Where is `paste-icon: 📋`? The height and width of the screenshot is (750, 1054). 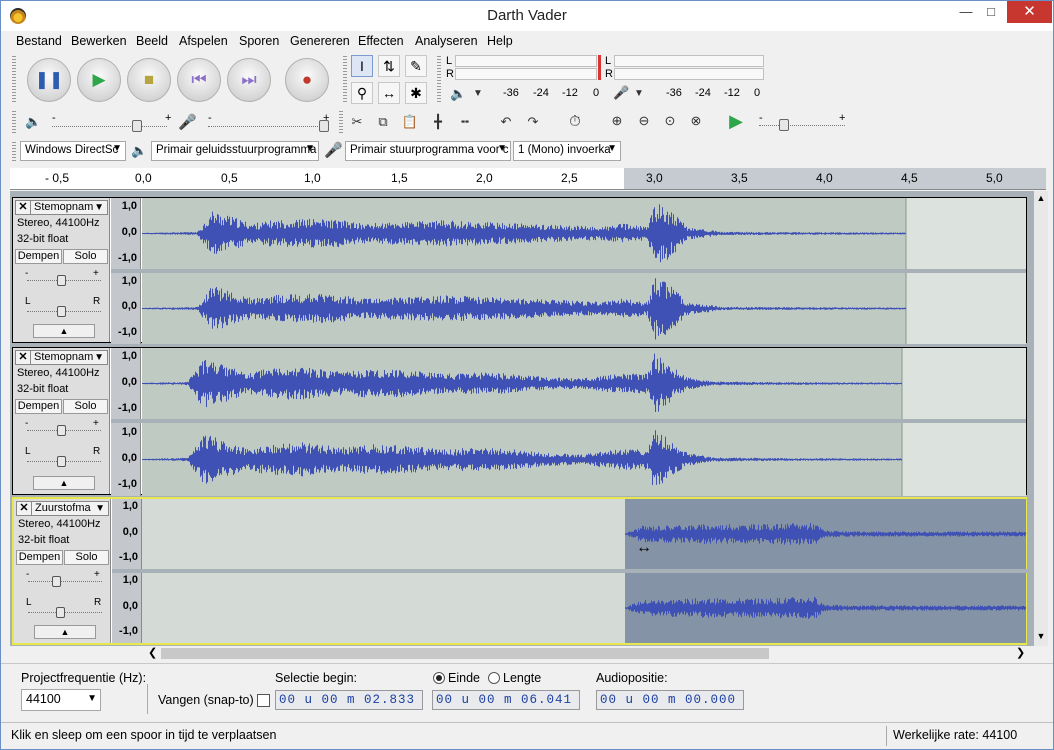
paste-icon: 📋 is located at coordinates (410, 122).